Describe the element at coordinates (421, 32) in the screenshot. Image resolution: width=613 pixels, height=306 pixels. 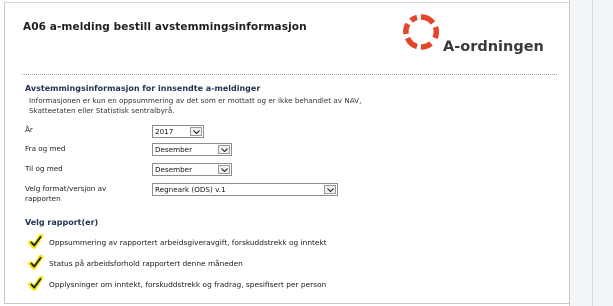
I see `nav-logo-icon` at that location.